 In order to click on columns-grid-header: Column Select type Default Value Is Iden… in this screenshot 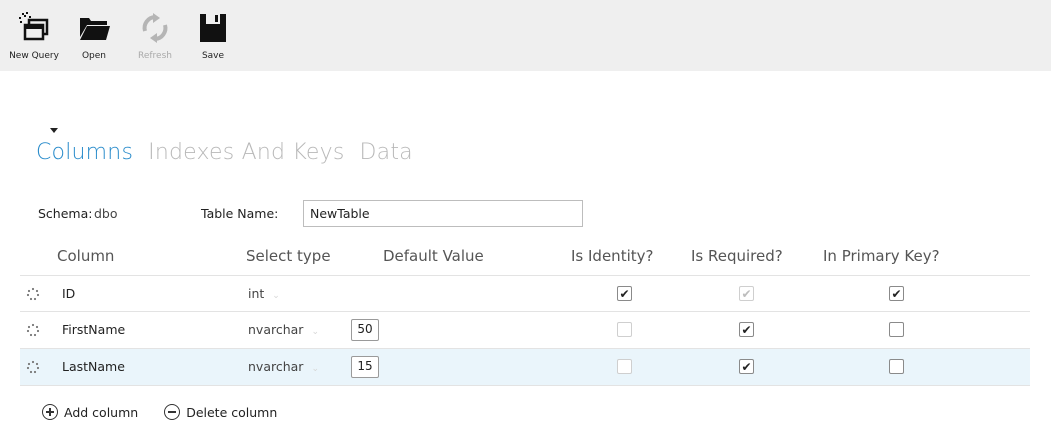, I will do `click(525, 258)`.